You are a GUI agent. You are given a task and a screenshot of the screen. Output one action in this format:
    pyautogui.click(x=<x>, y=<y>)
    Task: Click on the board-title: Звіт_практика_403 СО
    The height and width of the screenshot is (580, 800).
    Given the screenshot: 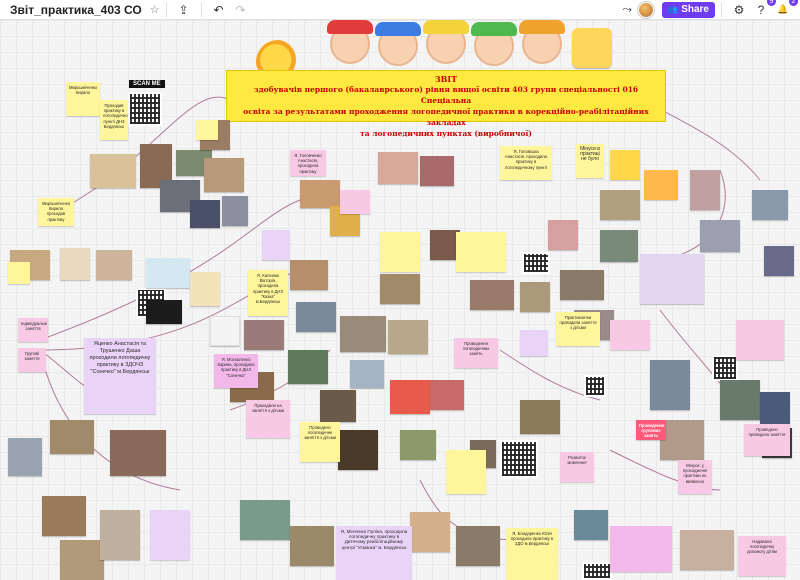 What is the action you would take?
    pyautogui.click(x=76, y=10)
    